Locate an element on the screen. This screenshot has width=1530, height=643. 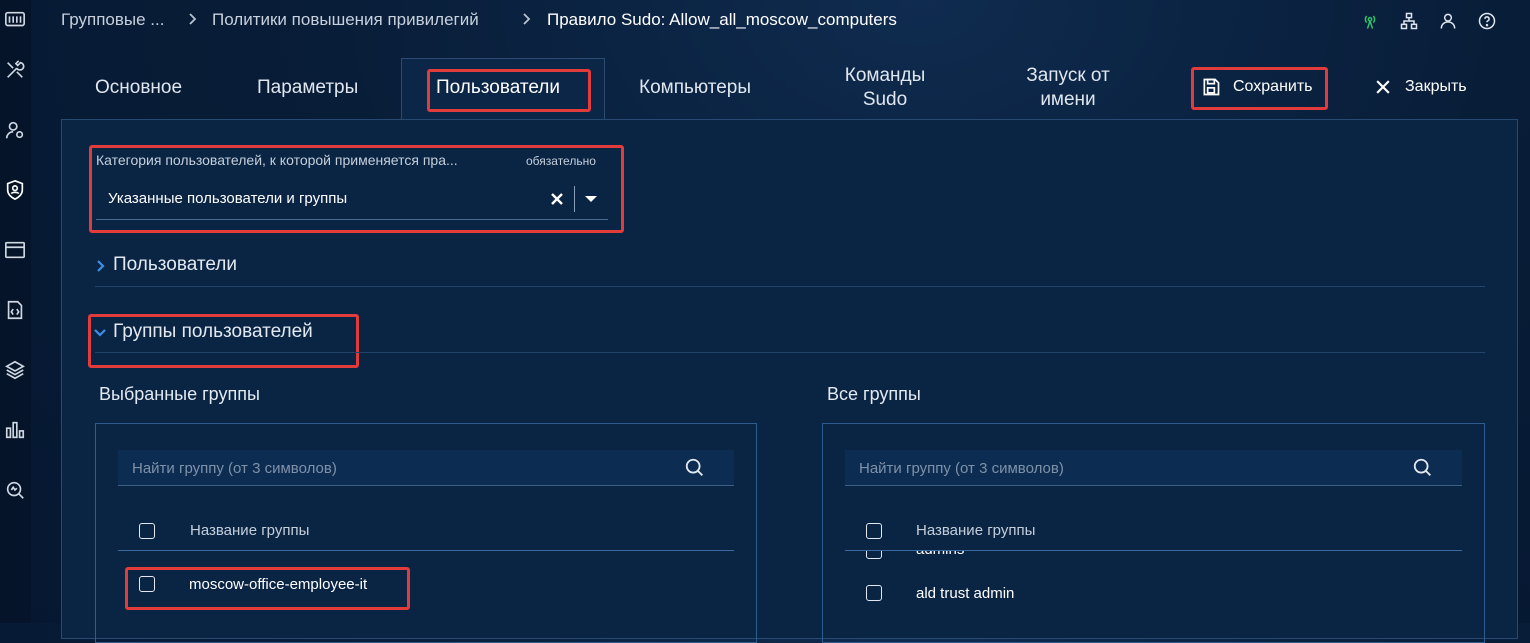
user-profile-icon is located at coordinates (1448, 21).